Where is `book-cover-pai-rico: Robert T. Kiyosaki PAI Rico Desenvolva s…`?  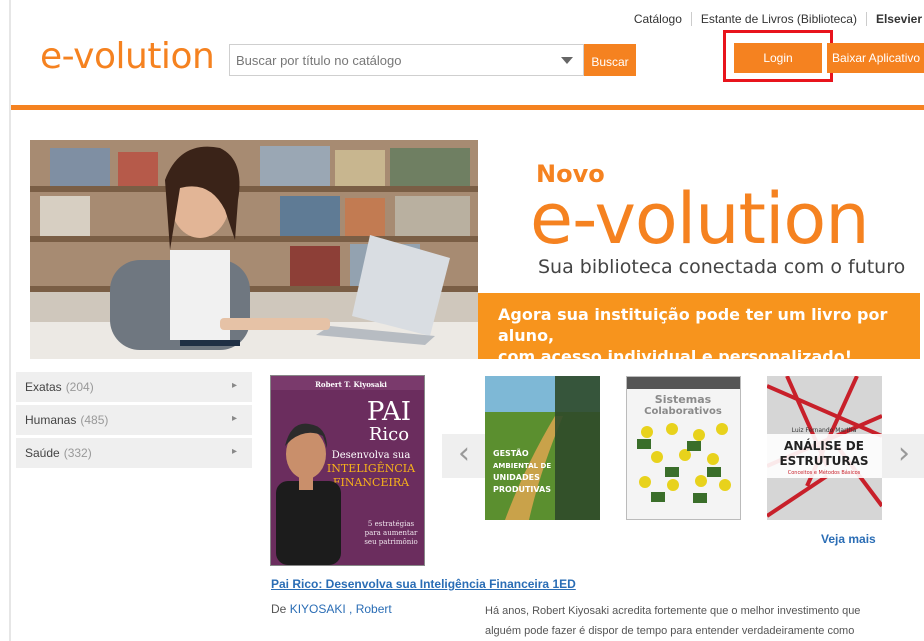 book-cover-pai-rico: Robert T. Kiyosaki PAI Rico Desenvolva s… is located at coordinates (347, 470).